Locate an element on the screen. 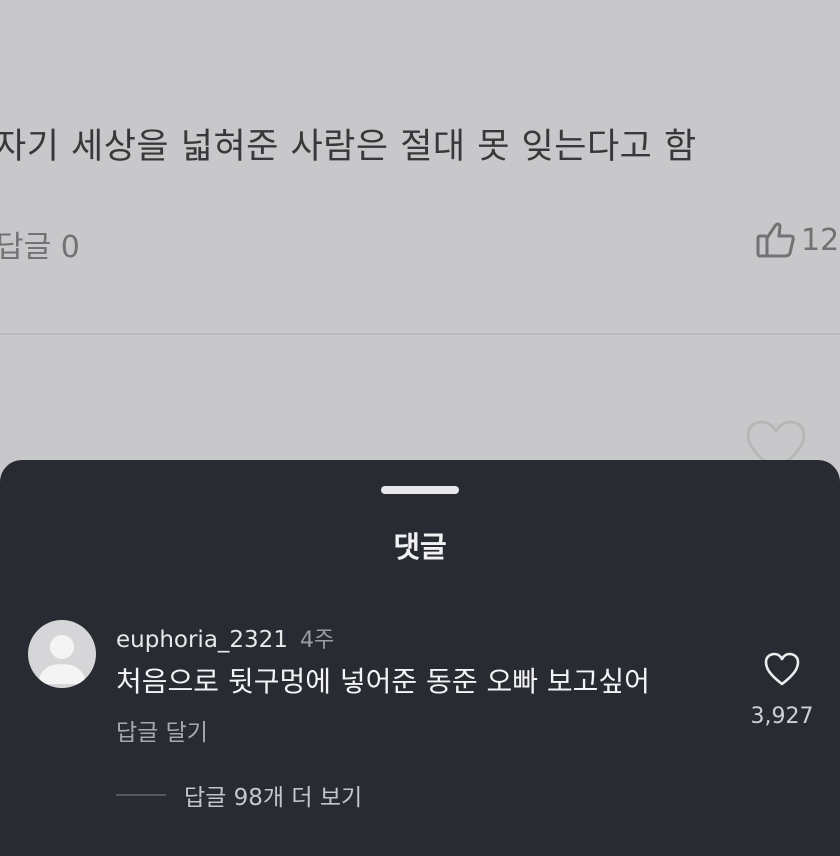 This screenshot has width=840, height=856. comment-header: euphoria_2321 4주 is located at coordinates (225, 638).